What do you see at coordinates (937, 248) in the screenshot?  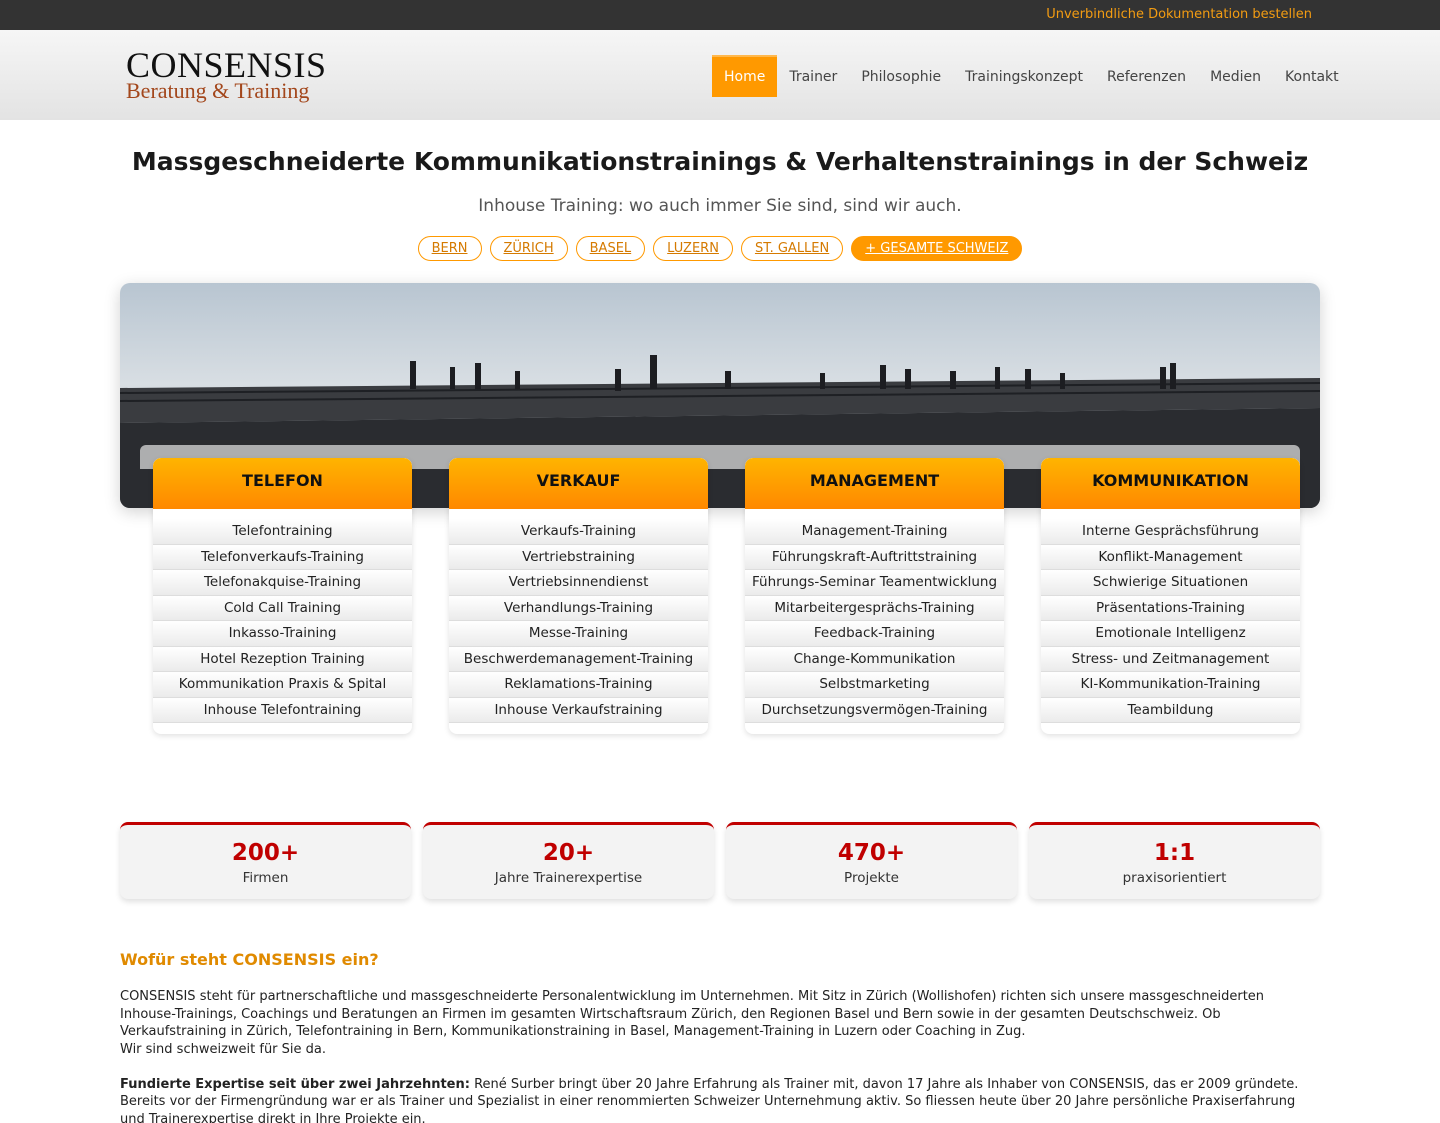 I see `city-gesamte-schweiz: + GESAMTE SCHWEIZ` at bounding box center [937, 248].